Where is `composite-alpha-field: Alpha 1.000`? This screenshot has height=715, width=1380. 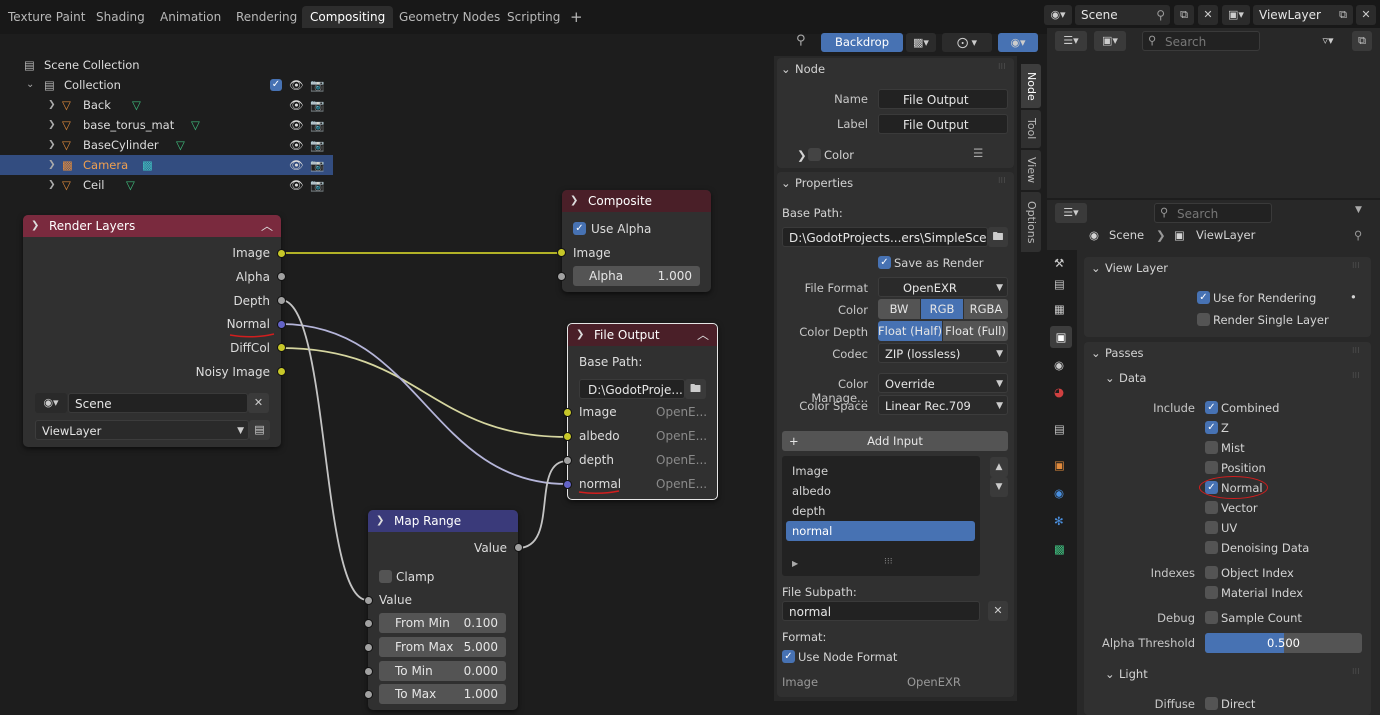
composite-alpha-field: Alpha 1.000 is located at coordinates (636, 276).